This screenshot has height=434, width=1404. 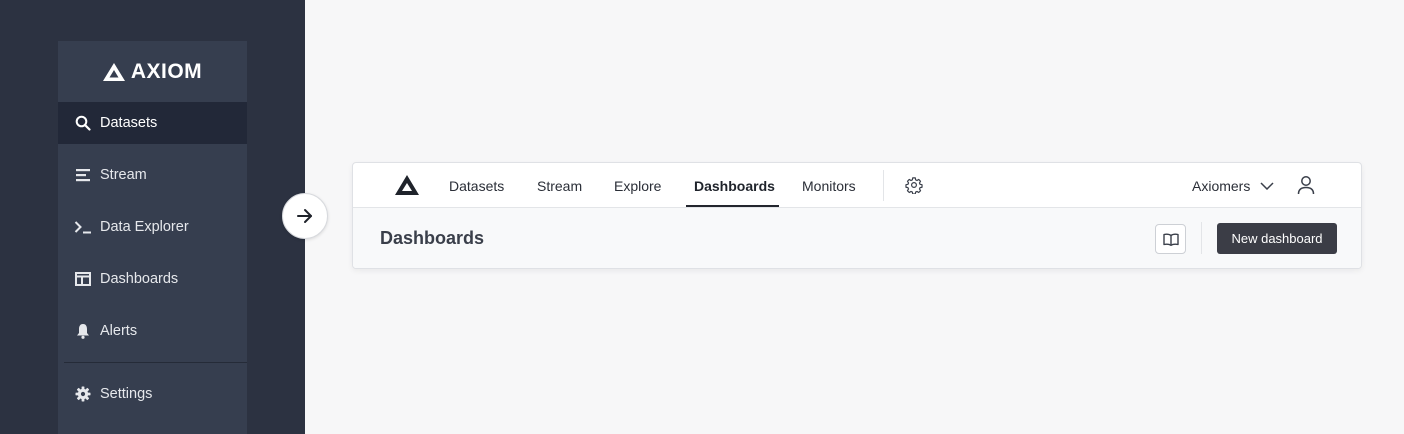 I want to click on tab-dashboards: Dashboards, so click(x=734, y=185).